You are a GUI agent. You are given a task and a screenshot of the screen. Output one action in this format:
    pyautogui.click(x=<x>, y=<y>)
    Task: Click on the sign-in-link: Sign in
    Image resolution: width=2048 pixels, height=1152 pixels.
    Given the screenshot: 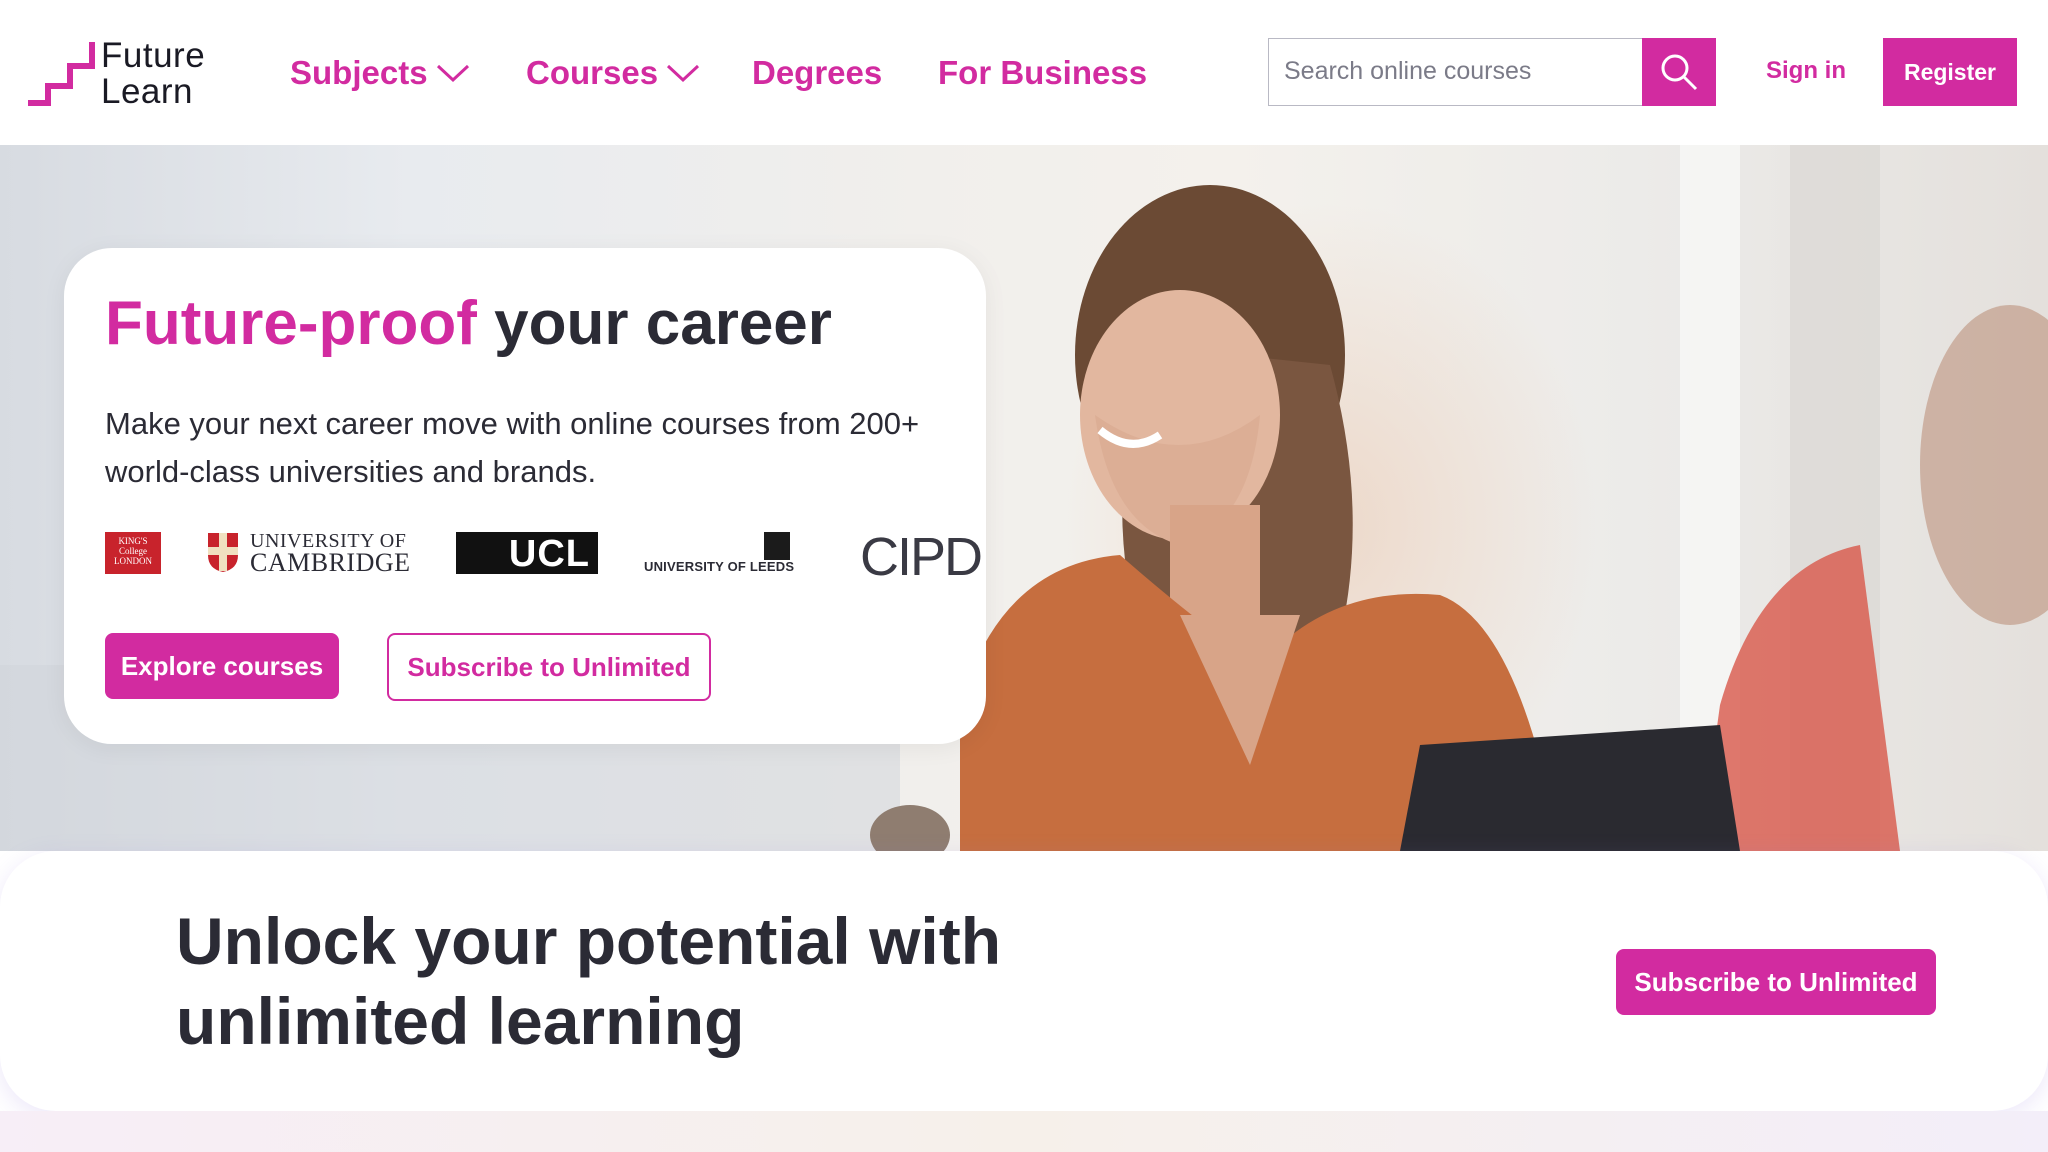 What is the action you would take?
    pyautogui.click(x=1806, y=71)
    